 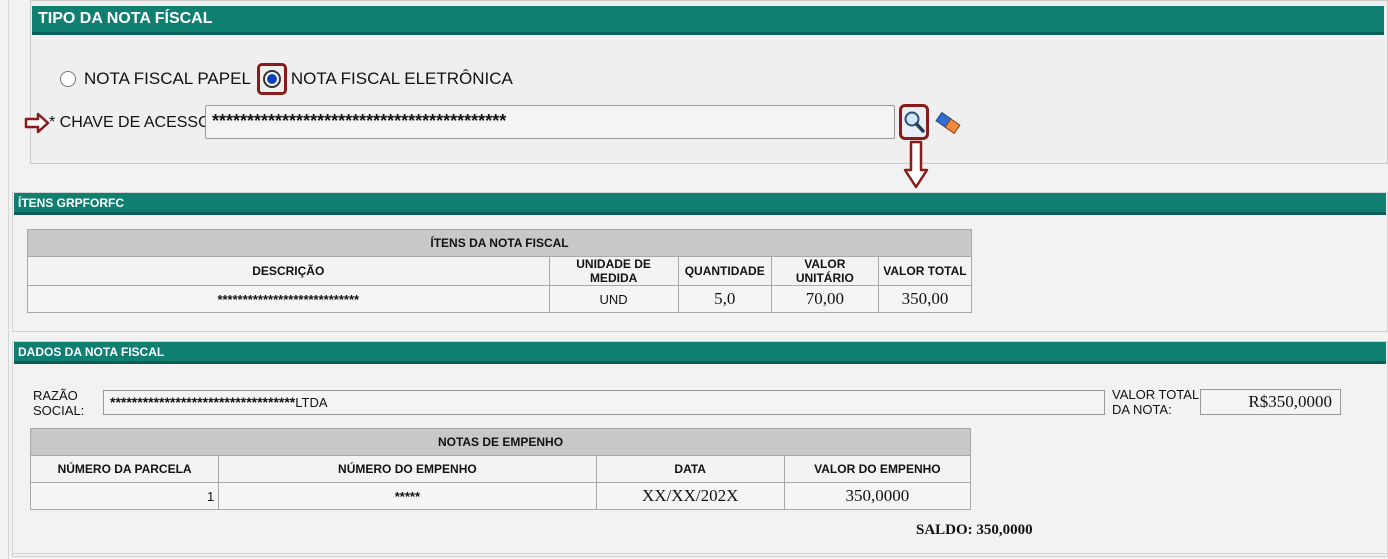 What do you see at coordinates (8, 279) in the screenshot?
I see `left-border-line` at bounding box center [8, 279].